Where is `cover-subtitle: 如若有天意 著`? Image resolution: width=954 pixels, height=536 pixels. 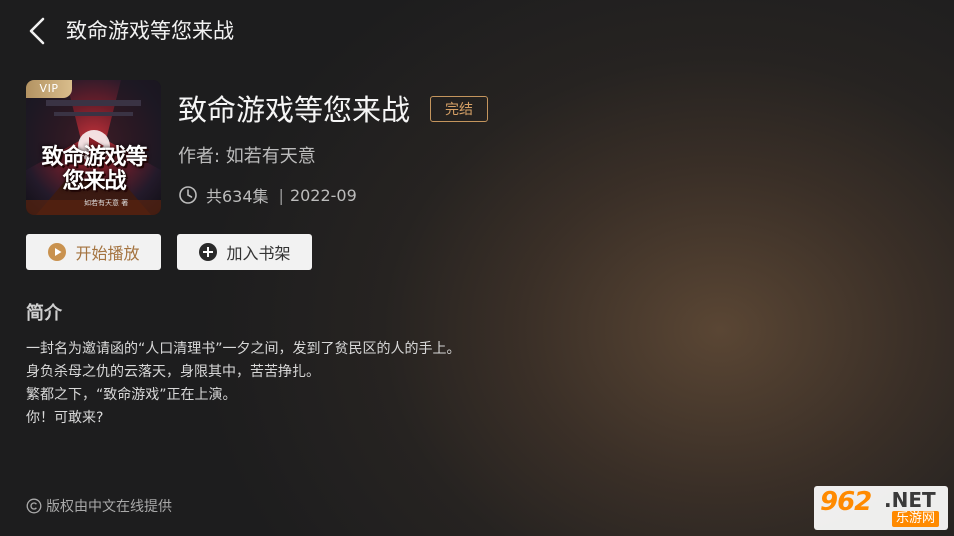 cover-subtitle: 如若有天意 著 is located at coordinates (106, 203).